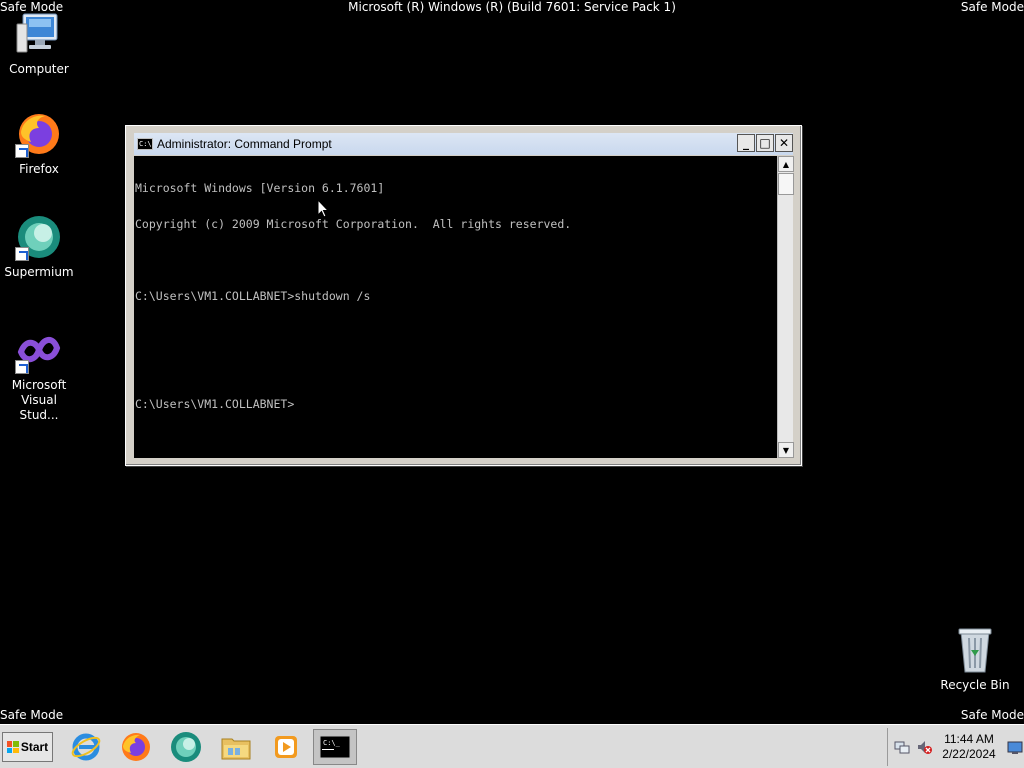 This screenshot has width=1024, height=768. I want to click on desktop-icon-label: Supermium, so click(39, 272).